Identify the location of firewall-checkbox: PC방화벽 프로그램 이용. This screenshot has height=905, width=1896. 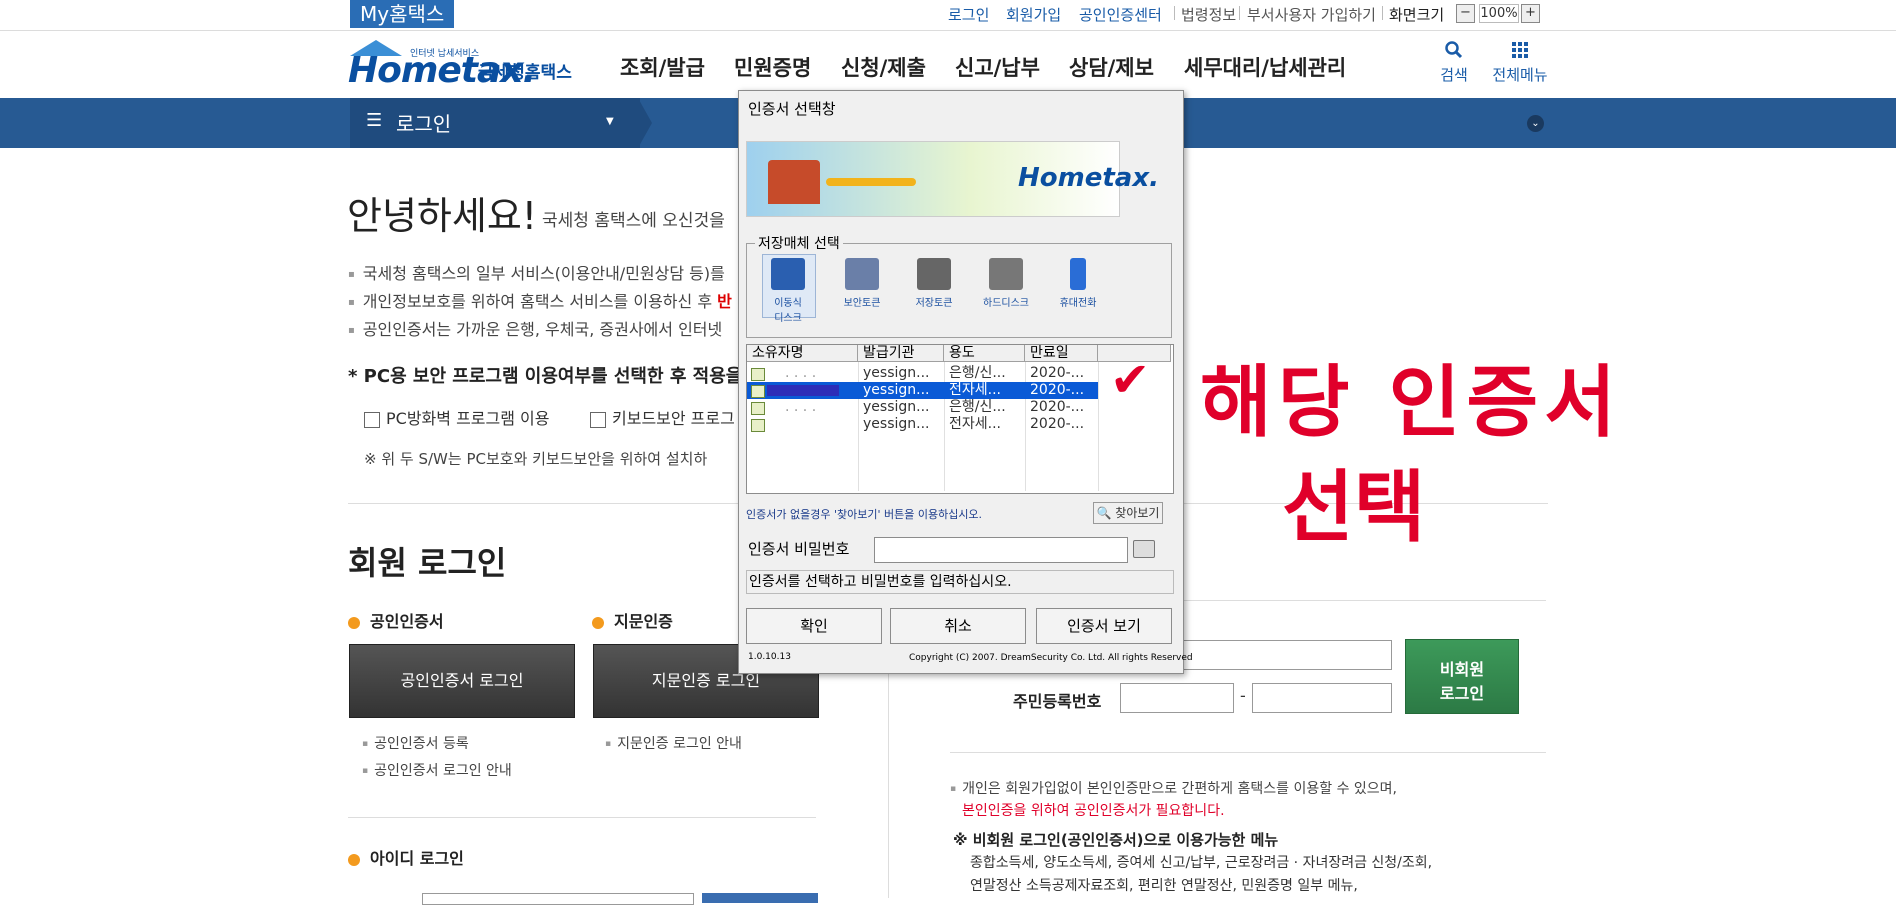
(456, 417).